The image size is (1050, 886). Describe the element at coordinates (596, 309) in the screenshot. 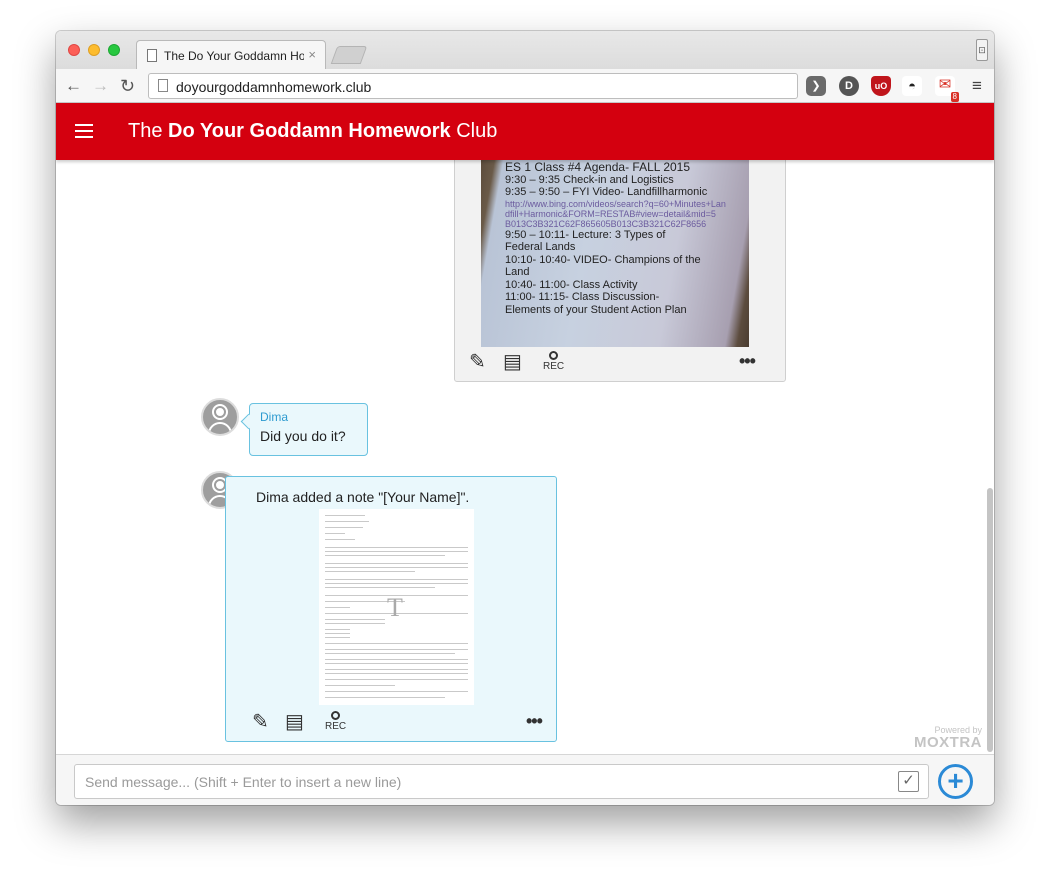

I see `photo-line: Elements of your Student Action Plan` at that location.